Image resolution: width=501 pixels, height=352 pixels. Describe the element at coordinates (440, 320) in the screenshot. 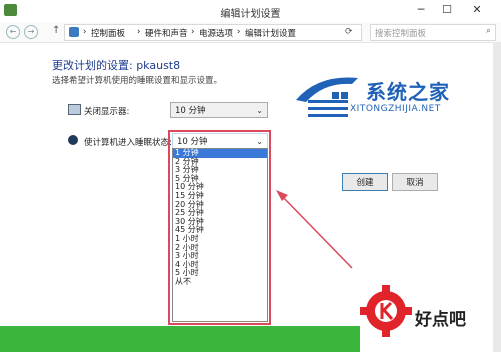

I see `brand-name: 好点吧` at that location.